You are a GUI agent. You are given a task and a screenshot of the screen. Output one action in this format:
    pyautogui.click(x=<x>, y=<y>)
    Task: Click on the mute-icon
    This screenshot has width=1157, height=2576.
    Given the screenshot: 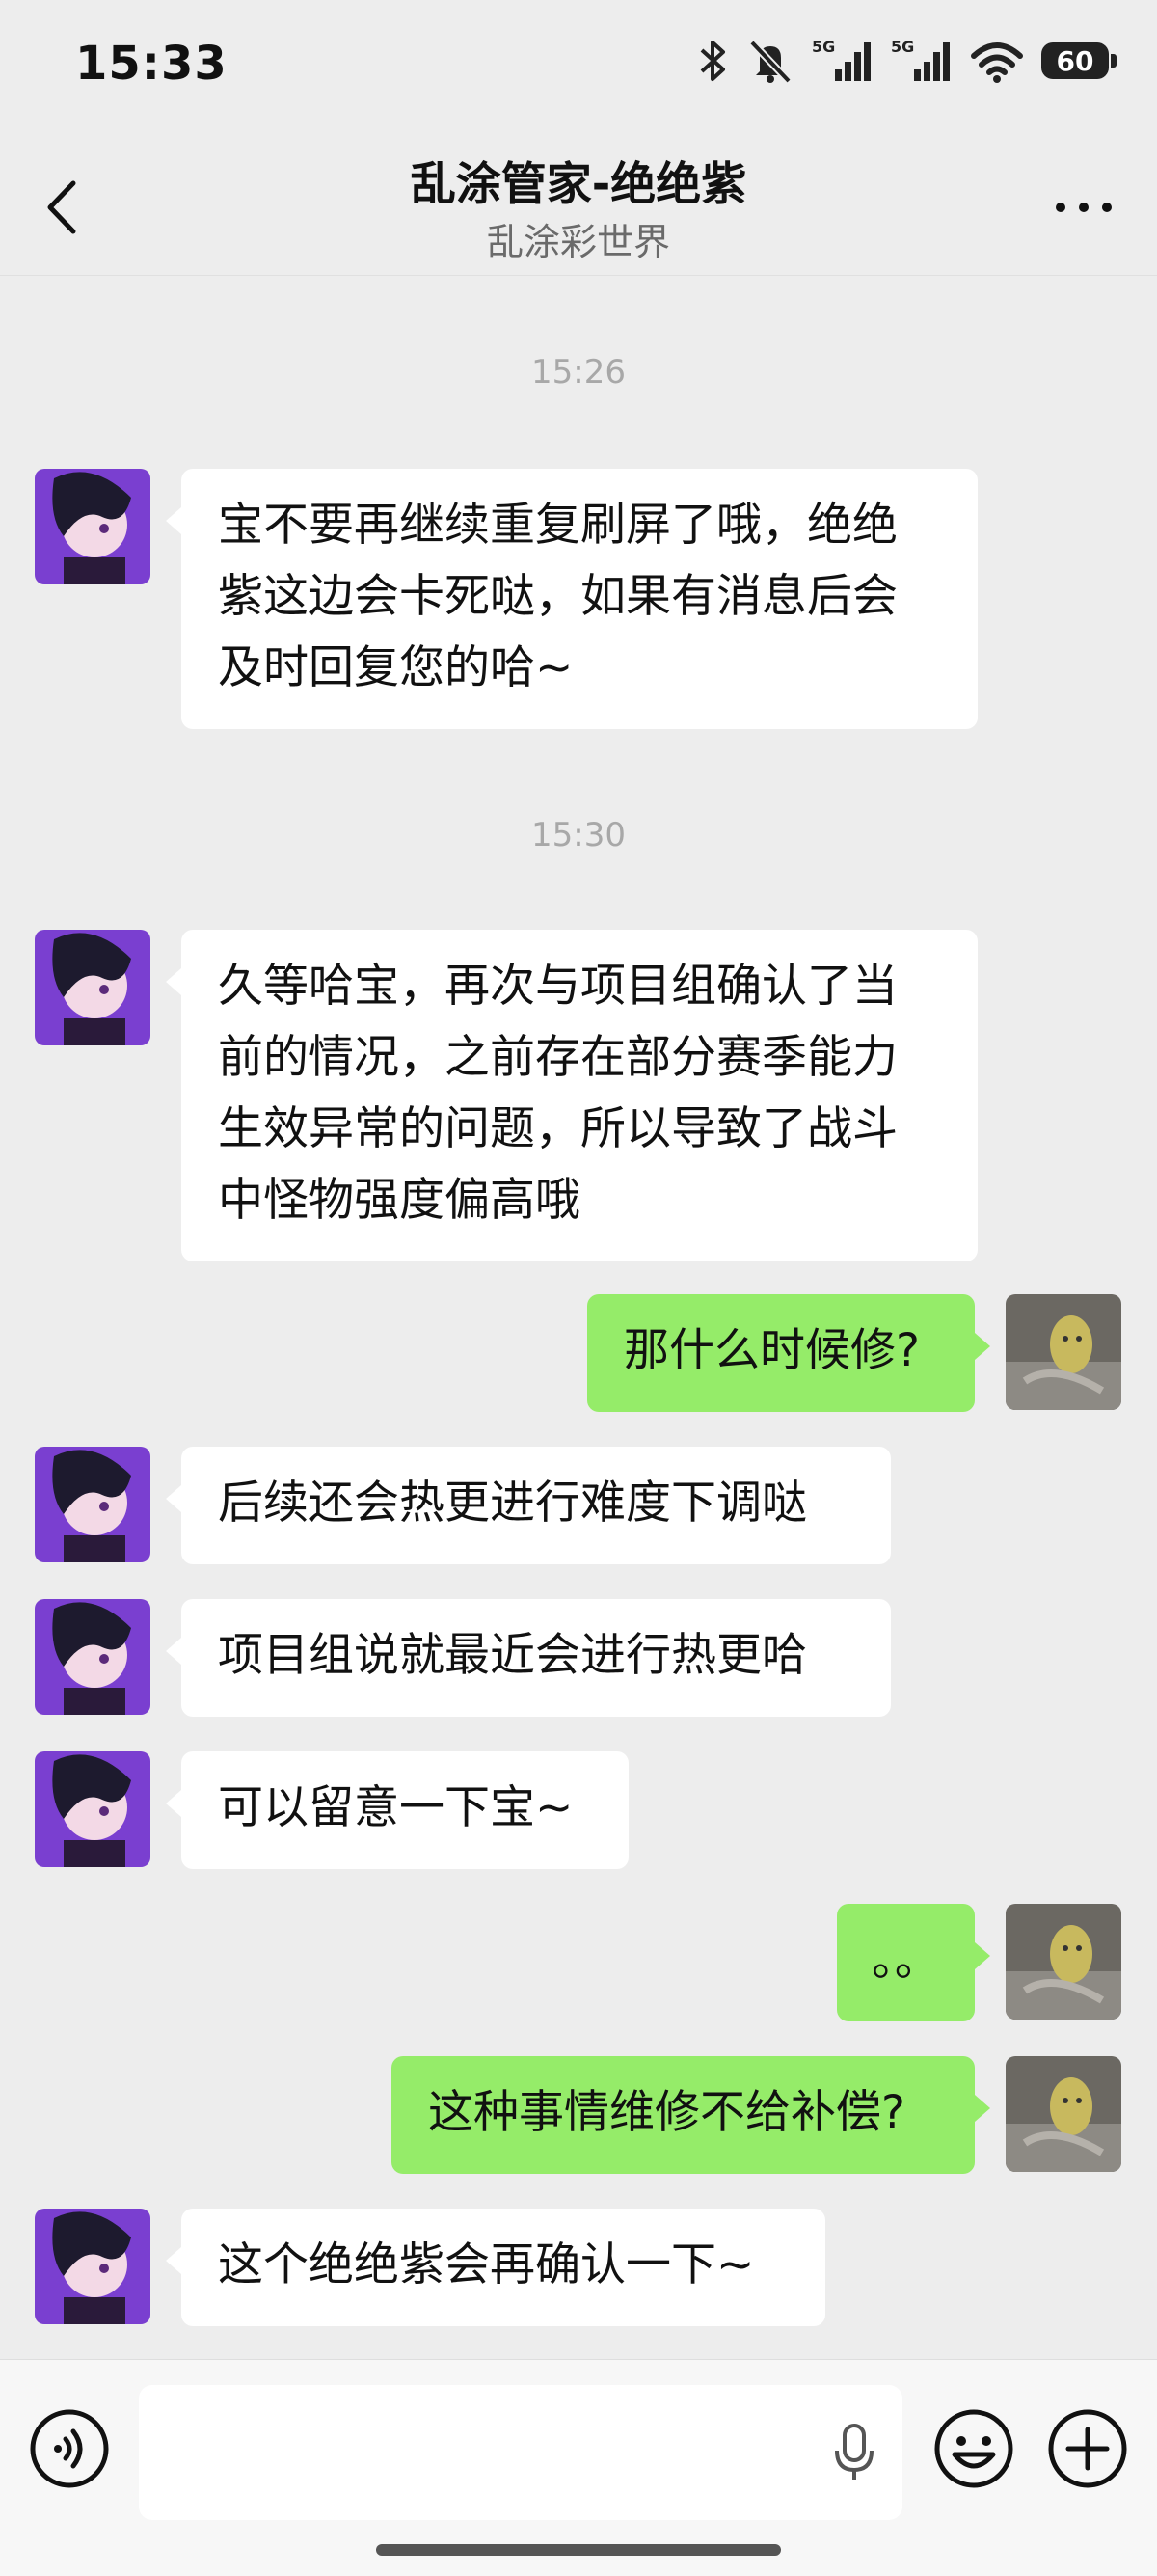 What is the action you would take?
    pyautogui.click(x=770, y=61)
    